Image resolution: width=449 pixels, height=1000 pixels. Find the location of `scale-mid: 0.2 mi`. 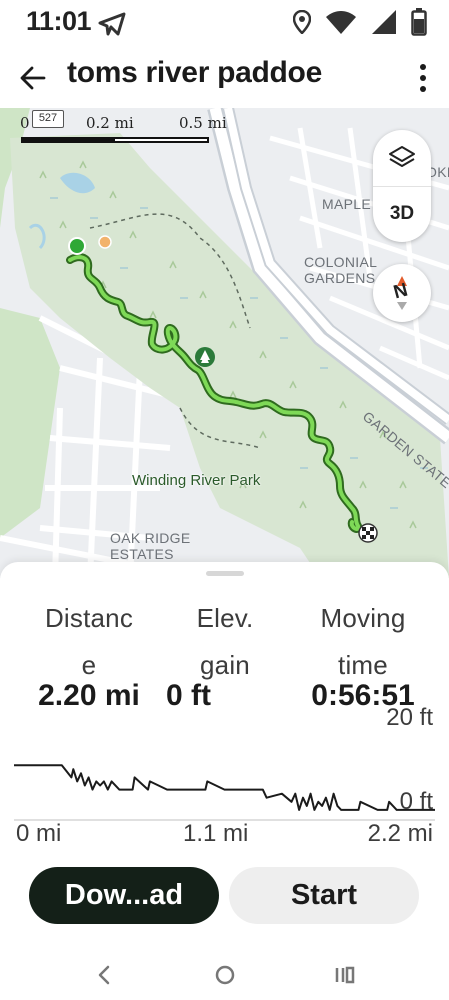

scale-mid: 0.2 mi is located at coordinates (110, 123).